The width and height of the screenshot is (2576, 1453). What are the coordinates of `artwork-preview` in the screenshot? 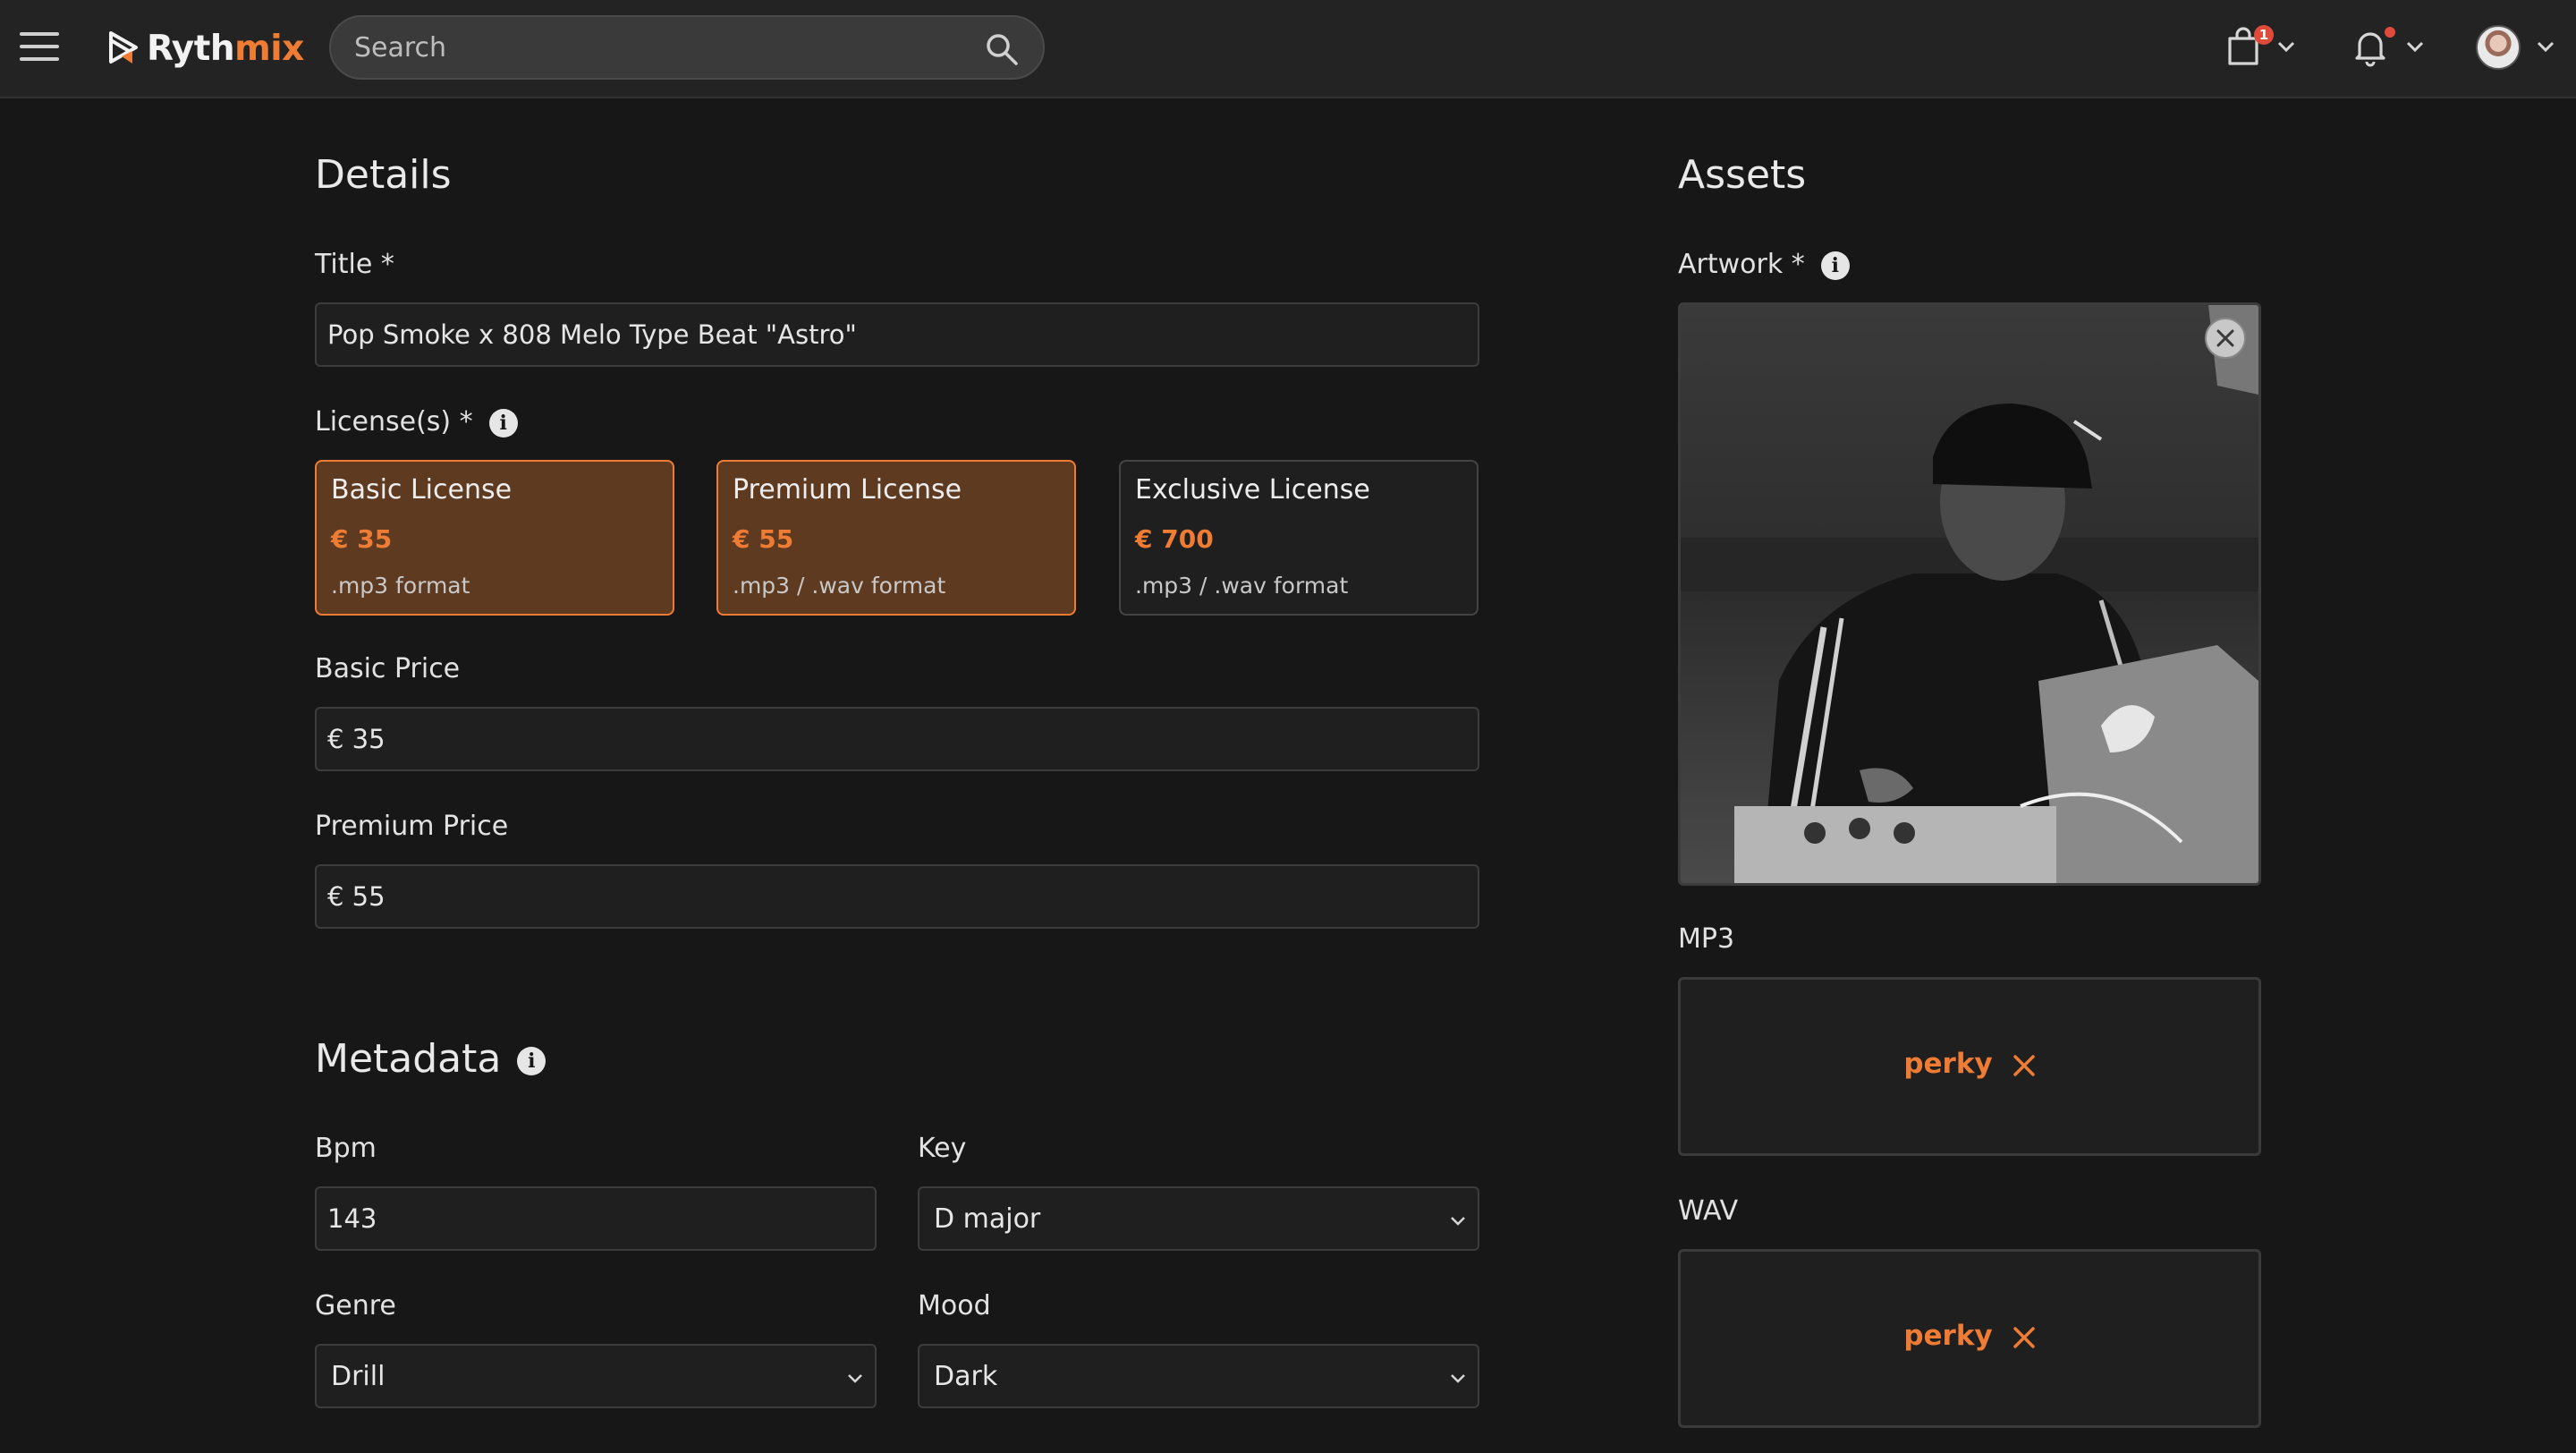 It's located at (1969, 594).